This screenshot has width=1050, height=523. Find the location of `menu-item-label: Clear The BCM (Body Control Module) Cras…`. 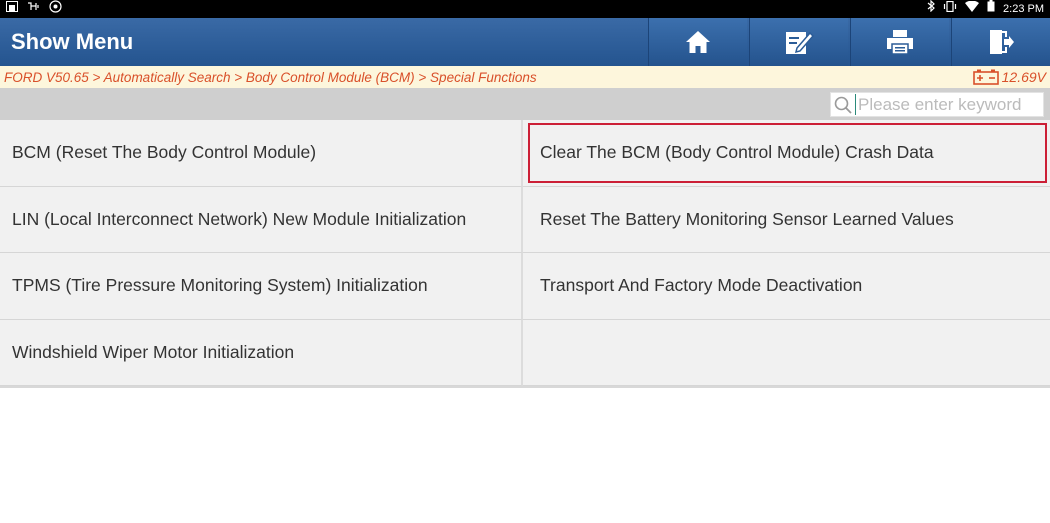

menu-item-label: Clear The BCM (Body Control Module) Cras… is located at coordinates (737, 152).